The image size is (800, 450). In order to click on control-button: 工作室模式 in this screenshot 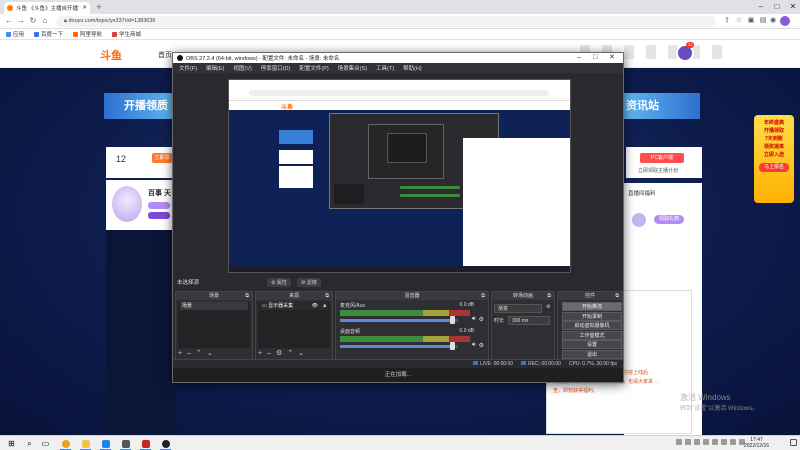, I will do `click(592, 335)`.